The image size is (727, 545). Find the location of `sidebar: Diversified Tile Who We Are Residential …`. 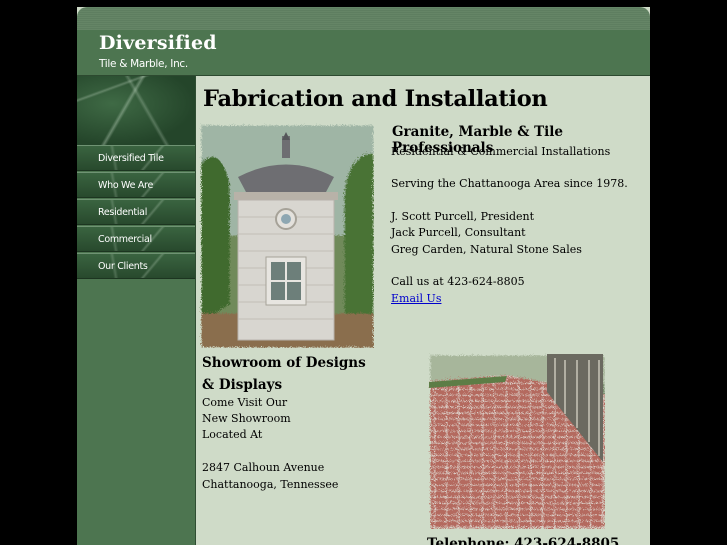

sidebar: Diversified Tile Who We Are Residential … is located at coordinates (136, 310).